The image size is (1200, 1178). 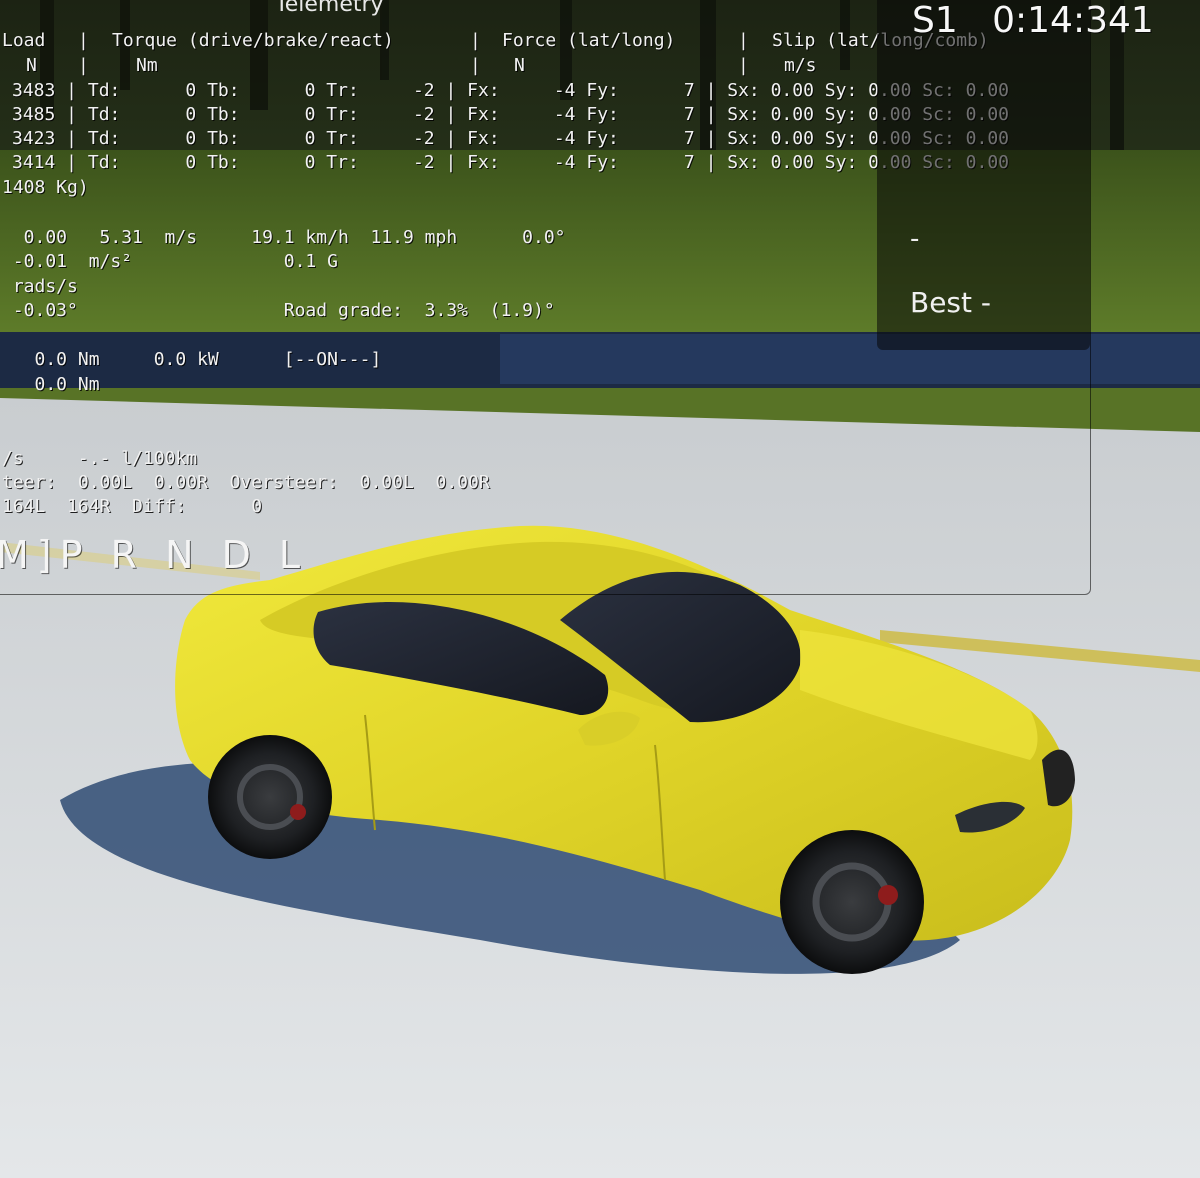 I want to click on acceleration-readout: -0.01 m/s² 0.1 G, so click(x=170, y=261).